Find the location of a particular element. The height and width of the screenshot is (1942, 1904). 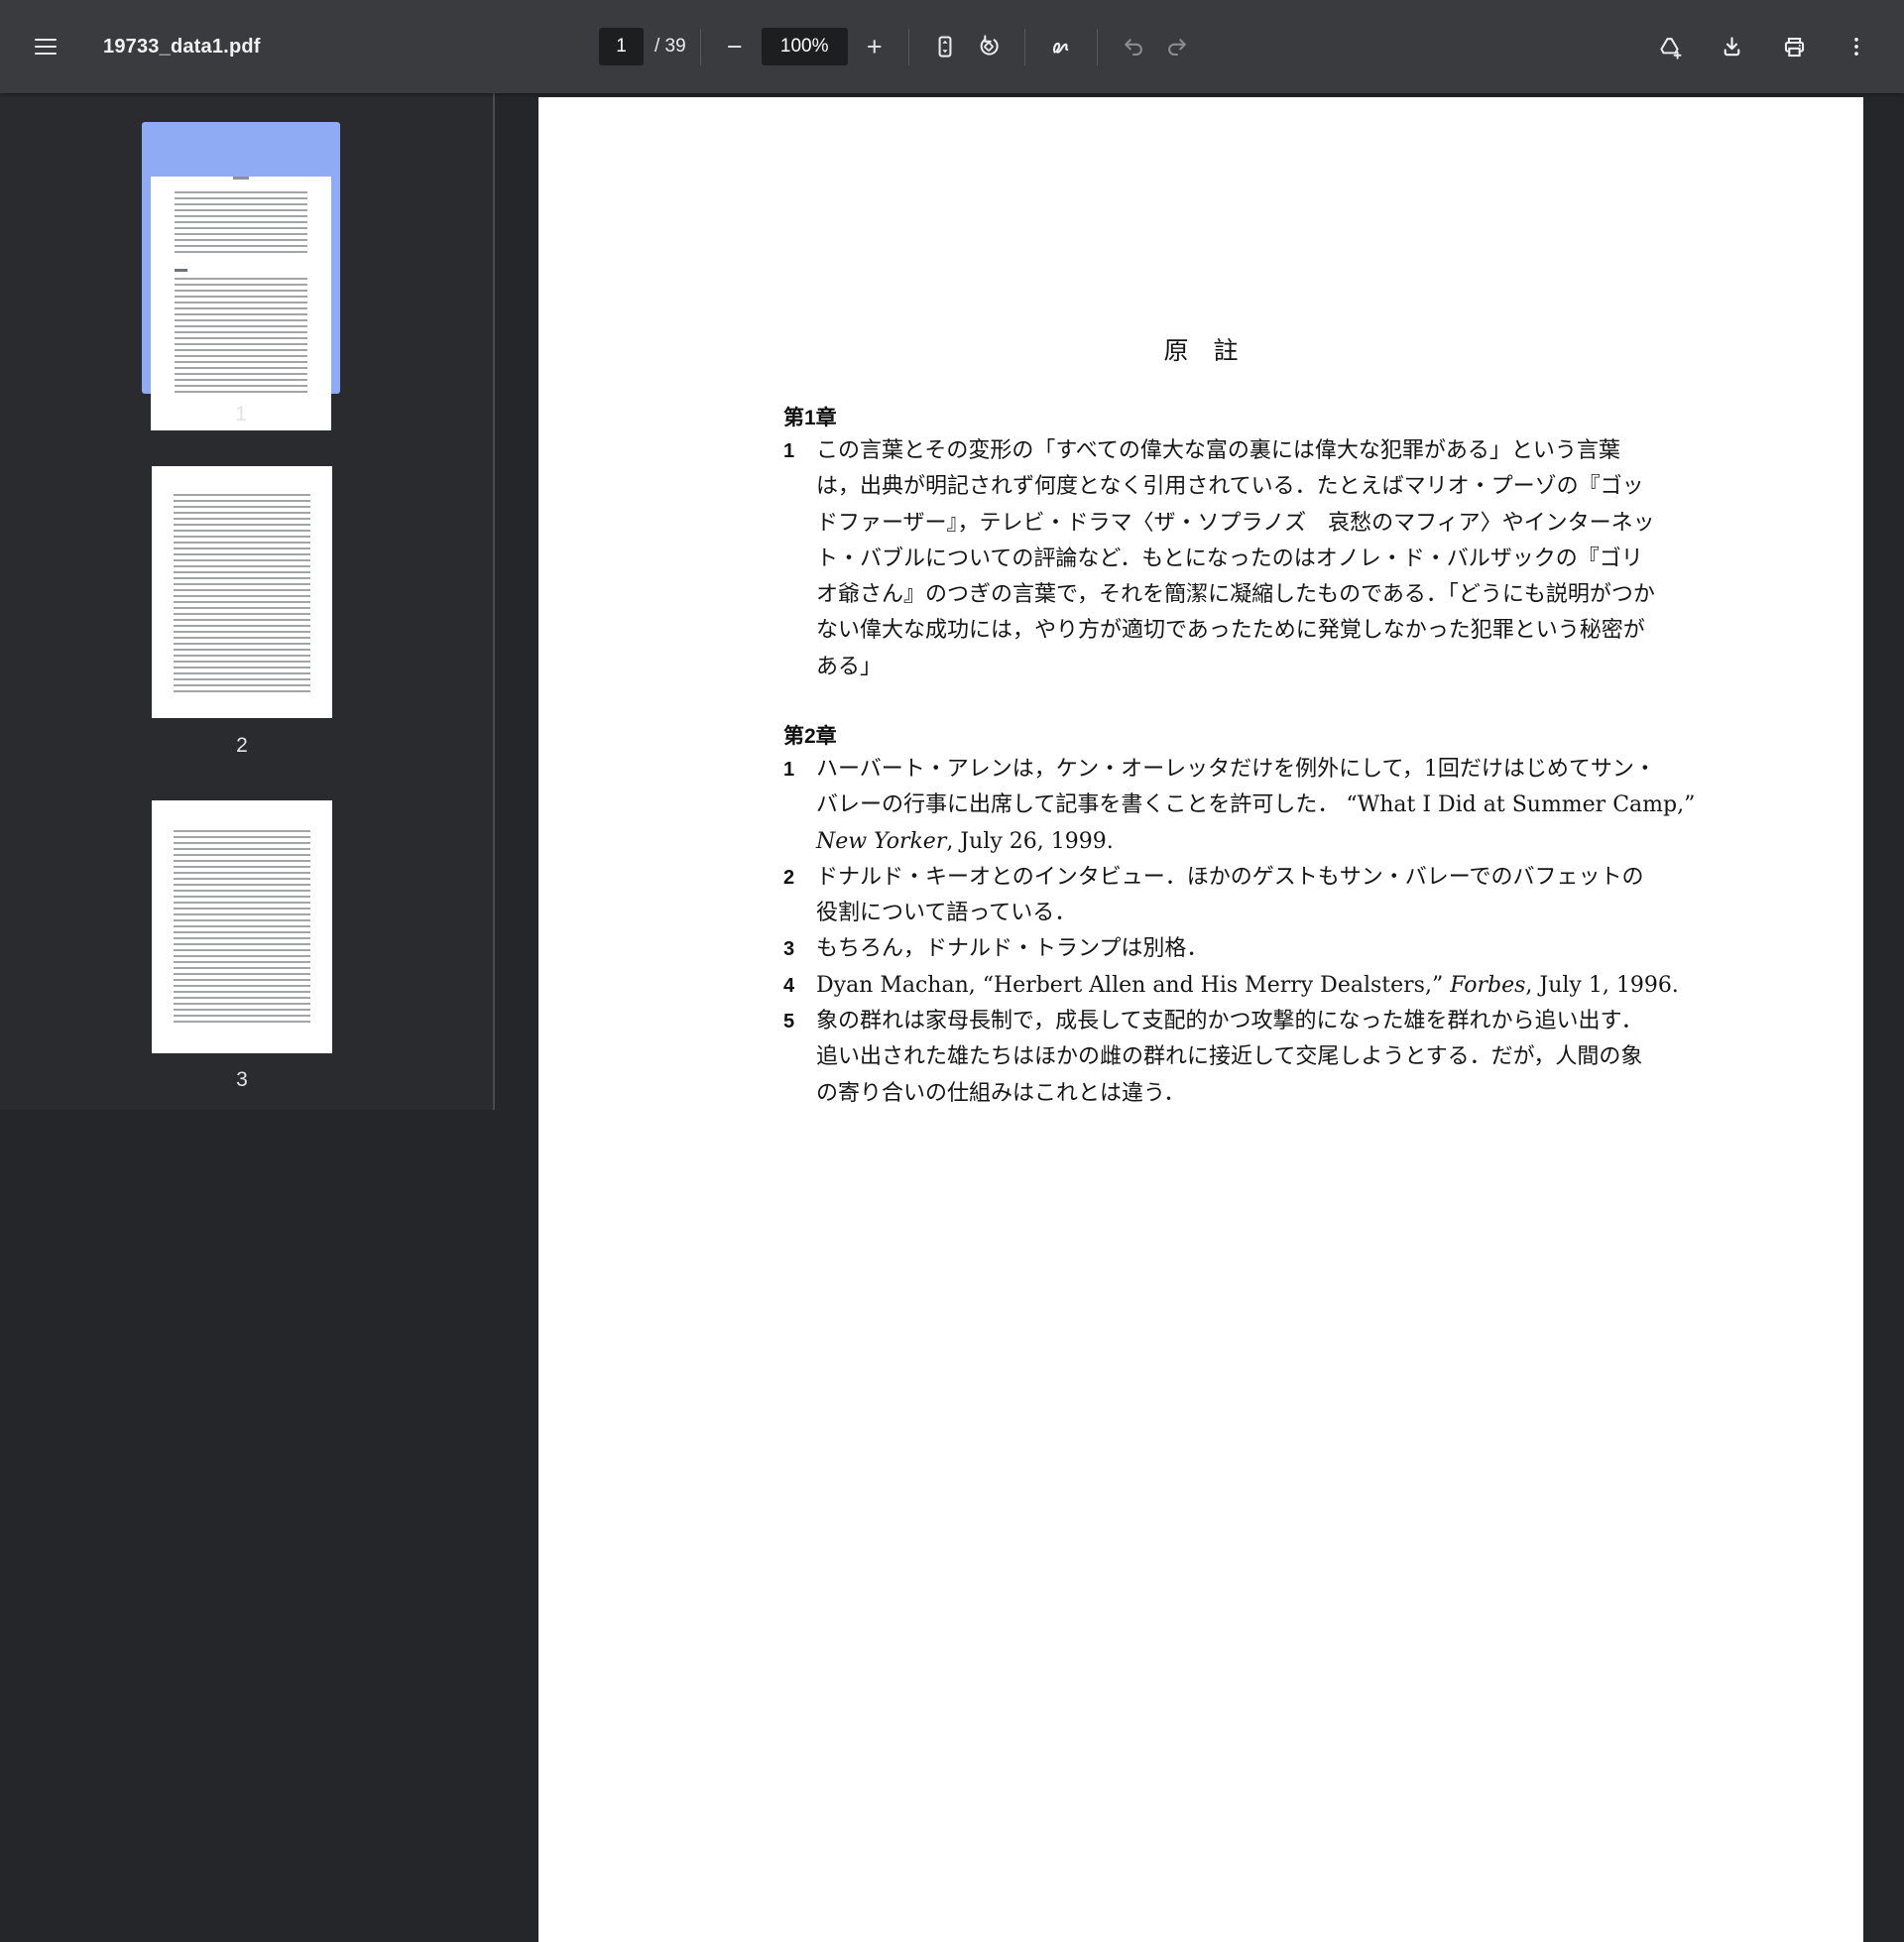

thumbnail-label-1: 1 is located at coordinates (241, 414).